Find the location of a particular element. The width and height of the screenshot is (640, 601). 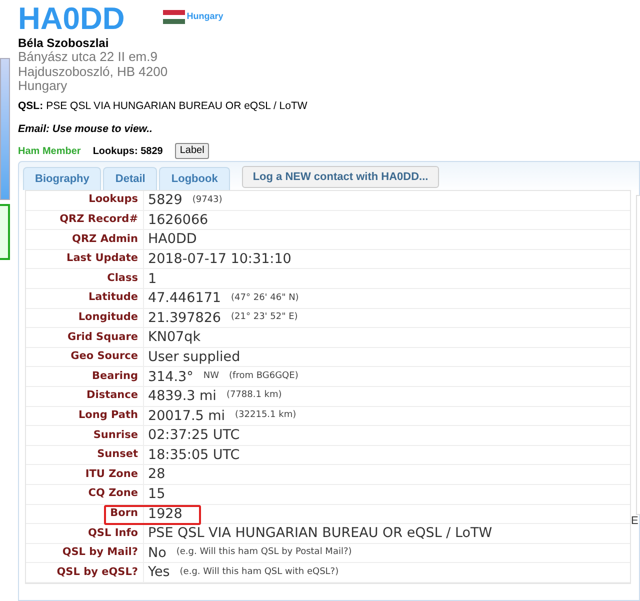

qsl-text: PSE QSL VIA HUNGARIAN BUREAU OR eQSL / LoTW is located at coordinates (177, 106).